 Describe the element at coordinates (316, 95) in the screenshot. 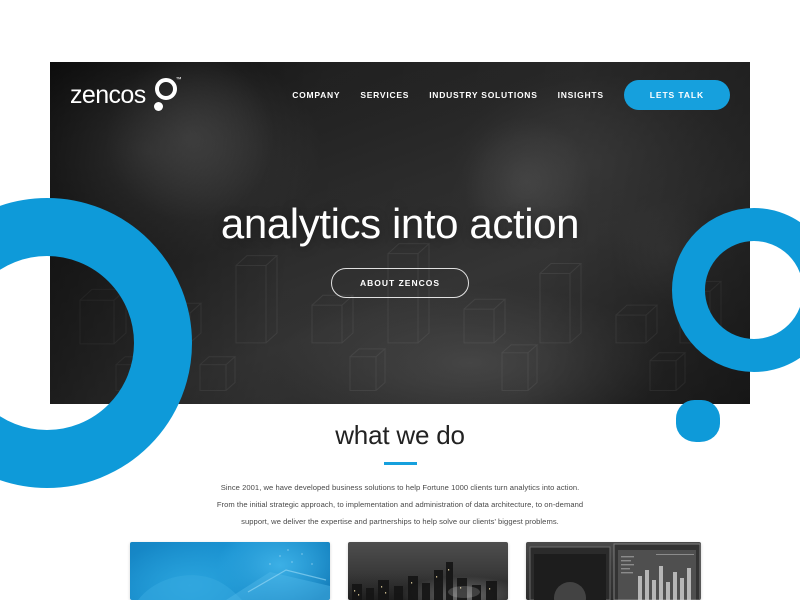

I see `nav-item-company: COMPANY` at that location.